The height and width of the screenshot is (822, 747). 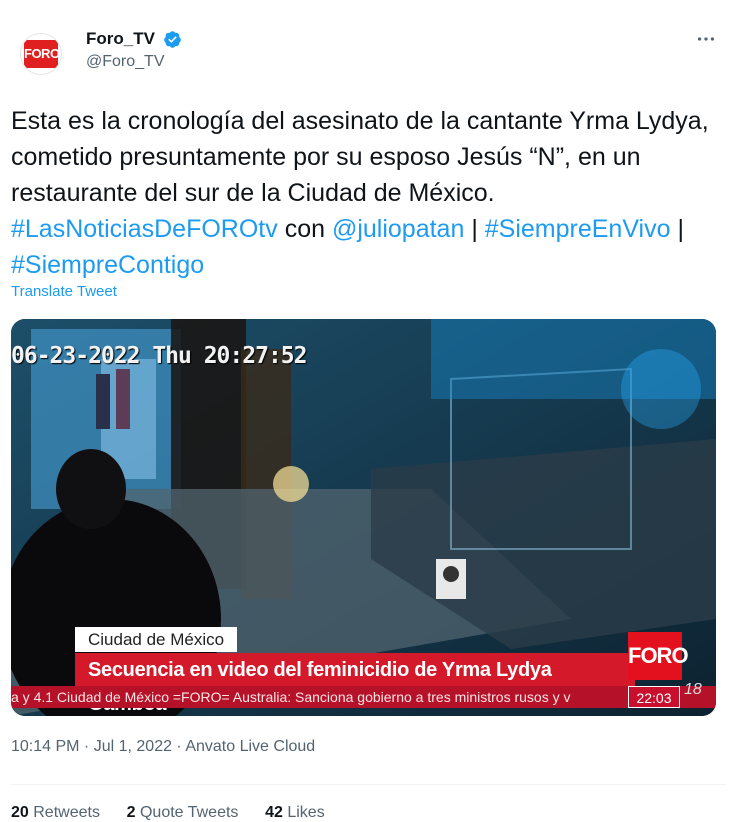 I want to click on author-block: Foro_TV @Foro_TV, so click(x=134, y=50).